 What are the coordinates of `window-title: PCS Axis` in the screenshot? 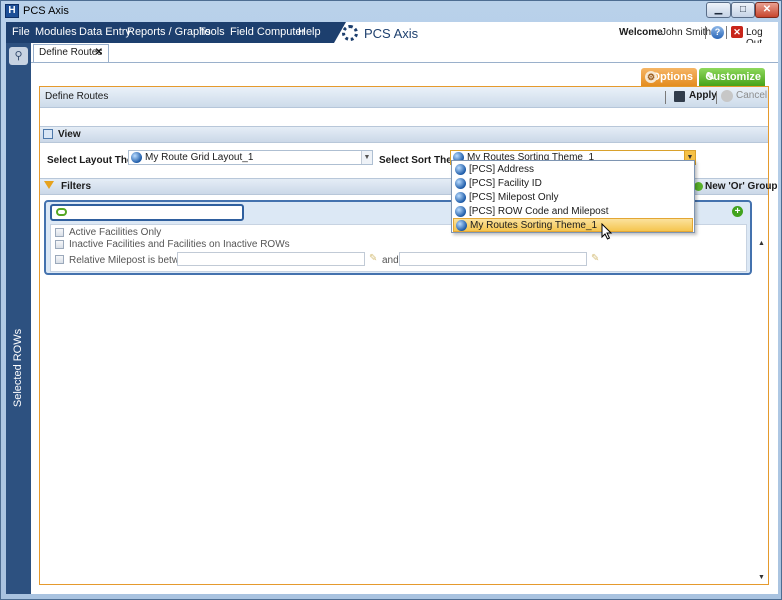 It's located at (46, 11).